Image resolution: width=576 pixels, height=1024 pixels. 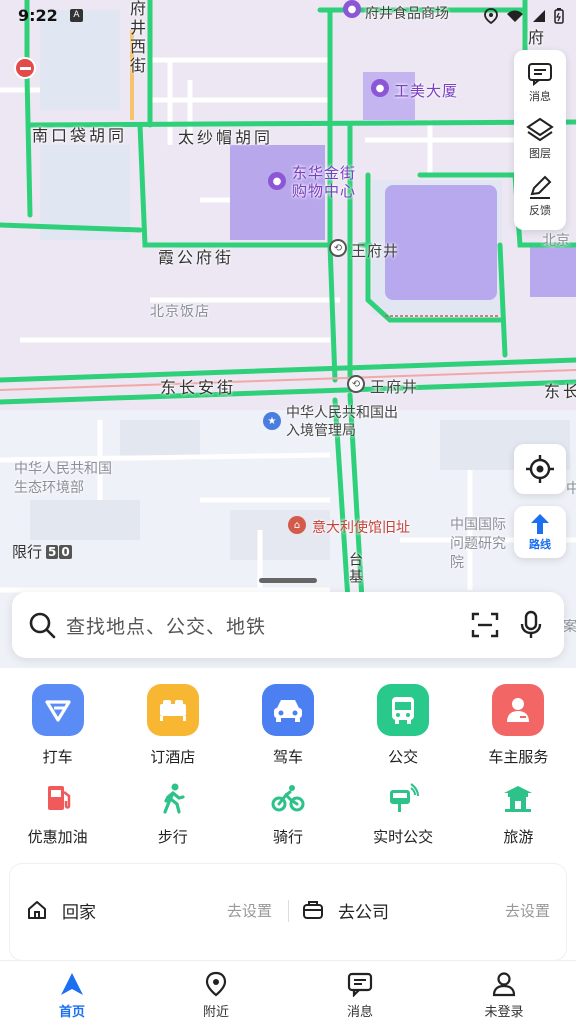 I want to click on bike-icon, so click(x=288, y=798).